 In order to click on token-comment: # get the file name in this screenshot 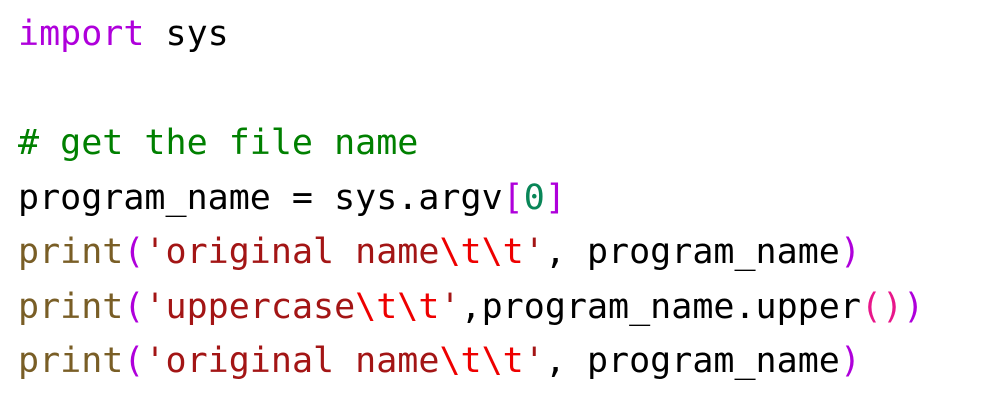, I will do `click(218, 143)`.